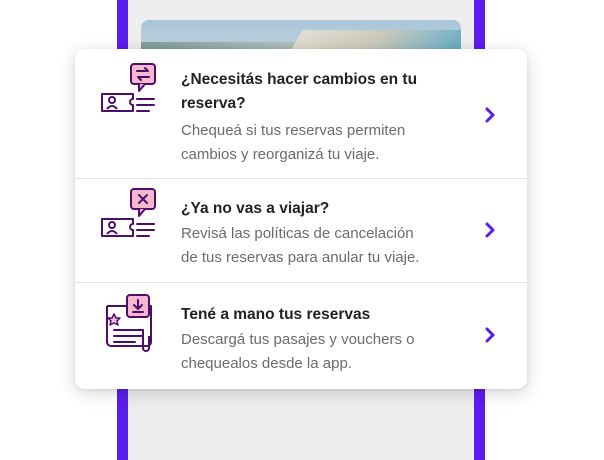 This screenshot has width=604, height=460. I want to click on help-item-title: Tené a mano tus reservas, so click(276, 314).